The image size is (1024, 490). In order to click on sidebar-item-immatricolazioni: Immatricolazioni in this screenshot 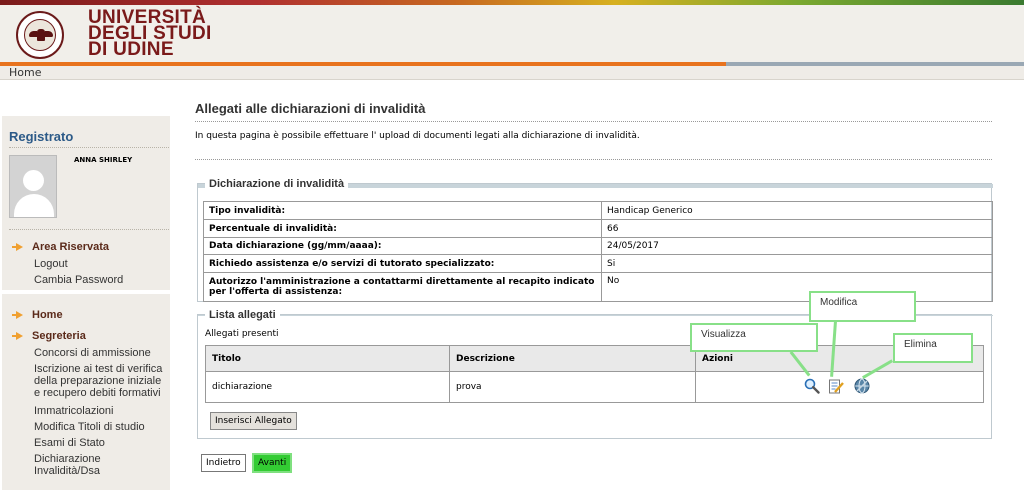, I will do `click(73, 411)`.